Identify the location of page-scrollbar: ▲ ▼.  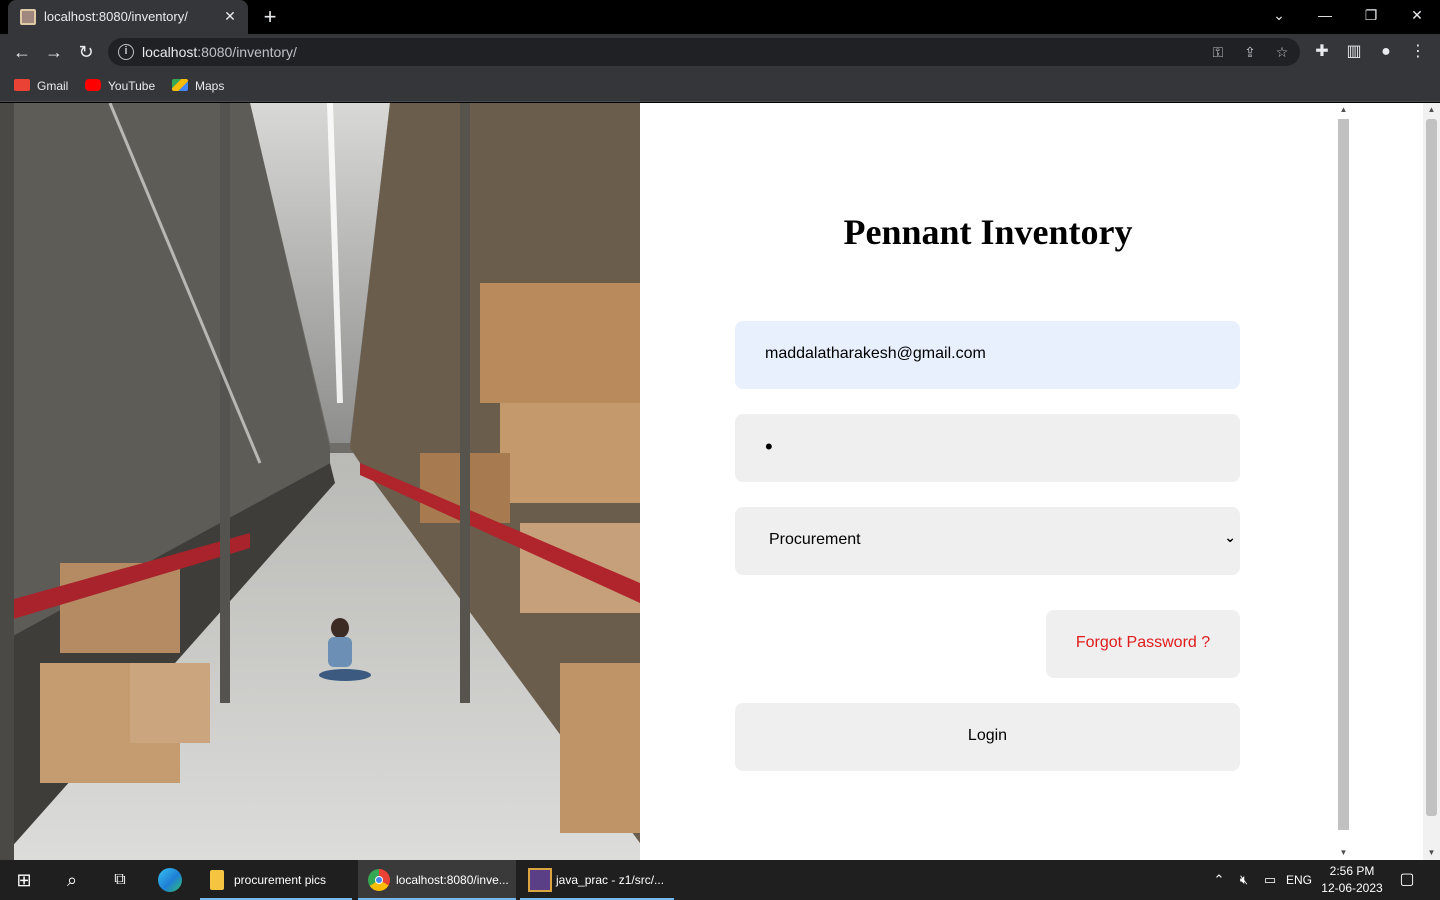
(1431, 481).